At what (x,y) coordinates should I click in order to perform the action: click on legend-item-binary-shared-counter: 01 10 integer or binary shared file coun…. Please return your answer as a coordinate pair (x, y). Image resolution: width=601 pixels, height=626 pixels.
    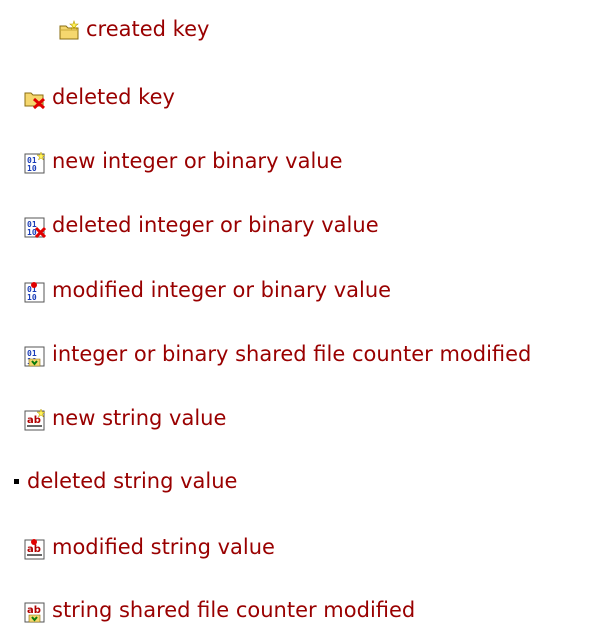
    Looking at the image, I should click on (277, 354).